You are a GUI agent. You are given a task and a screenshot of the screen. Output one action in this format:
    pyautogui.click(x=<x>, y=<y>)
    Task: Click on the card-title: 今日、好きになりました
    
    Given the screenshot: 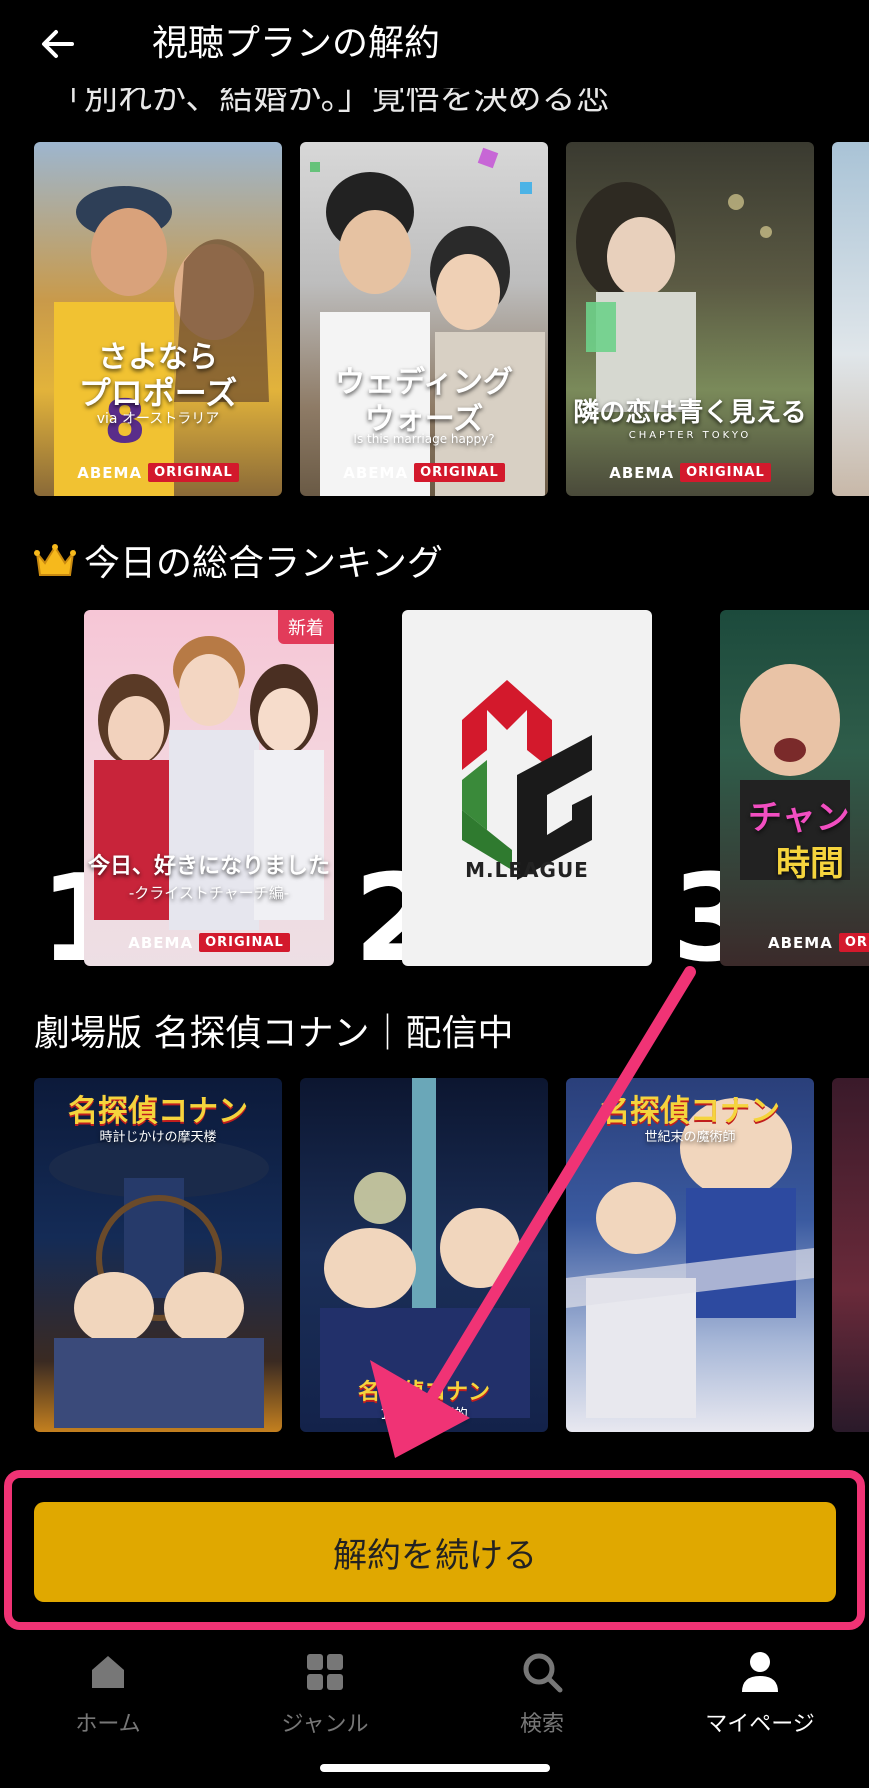 What is the action you would take?
    pyautogui.click(x=208, y=866)
    